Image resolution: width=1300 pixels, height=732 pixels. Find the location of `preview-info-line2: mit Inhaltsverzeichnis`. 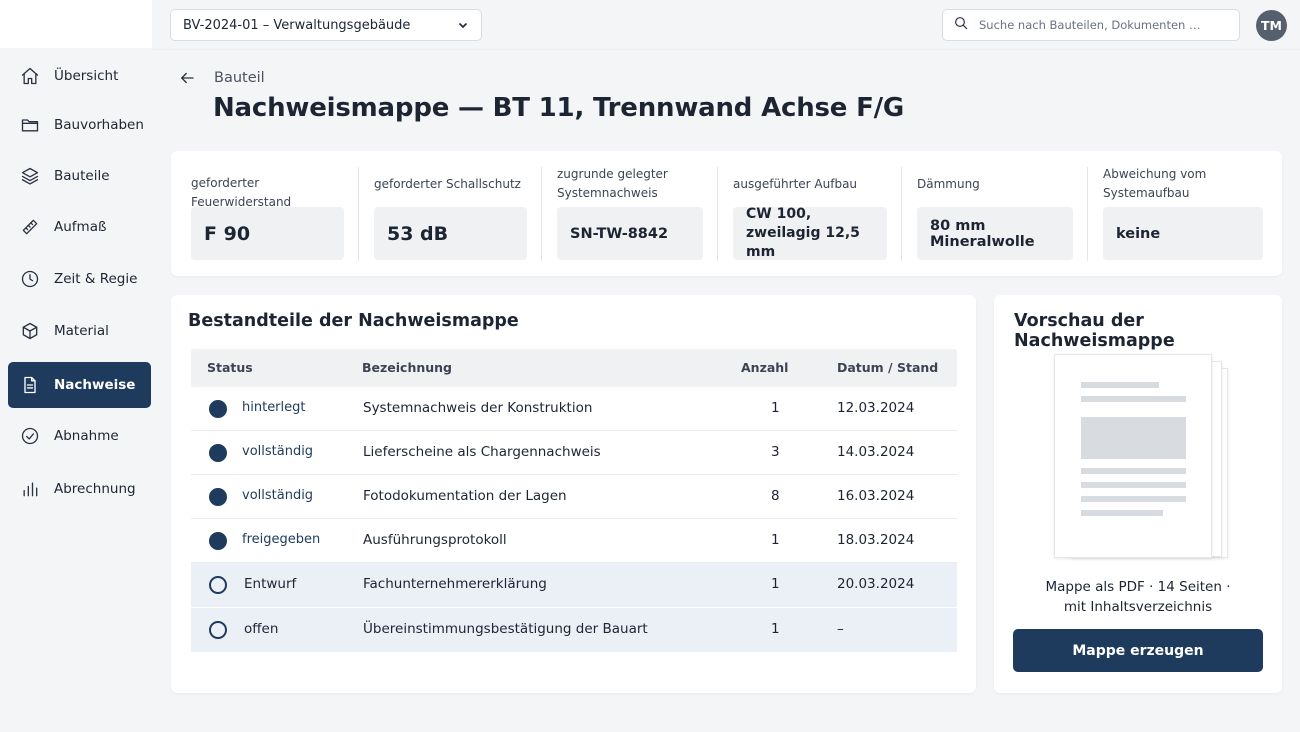

preview-info-line2: mit Inhaltsverzeichnis is located at coordinates (1138, 607).